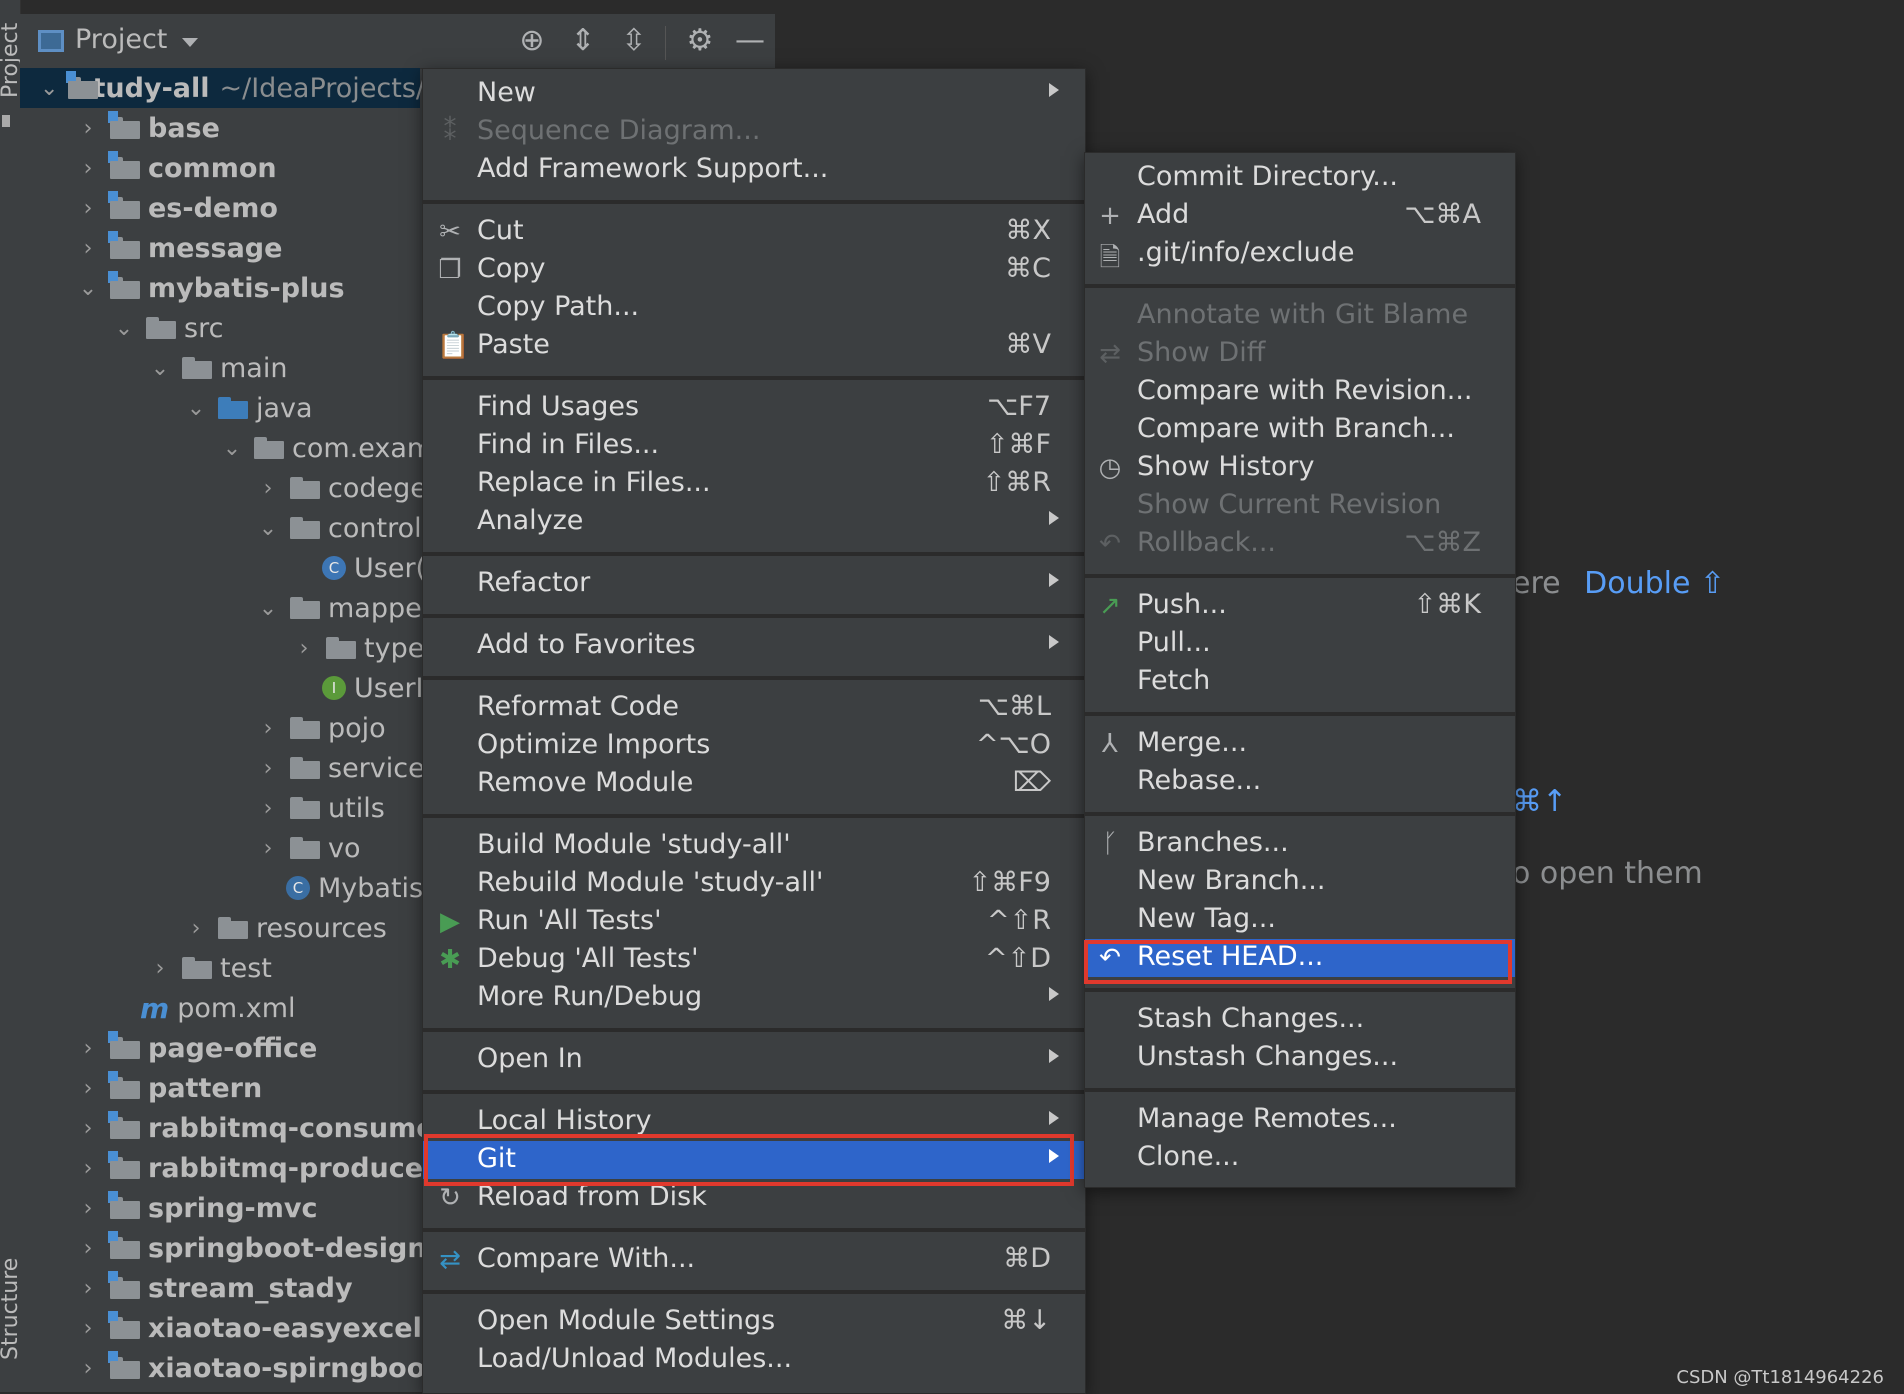 The width and height of the screenshot is (1904, 1394). I want to click on tree-node-package: › codeger, so click(229, 488).